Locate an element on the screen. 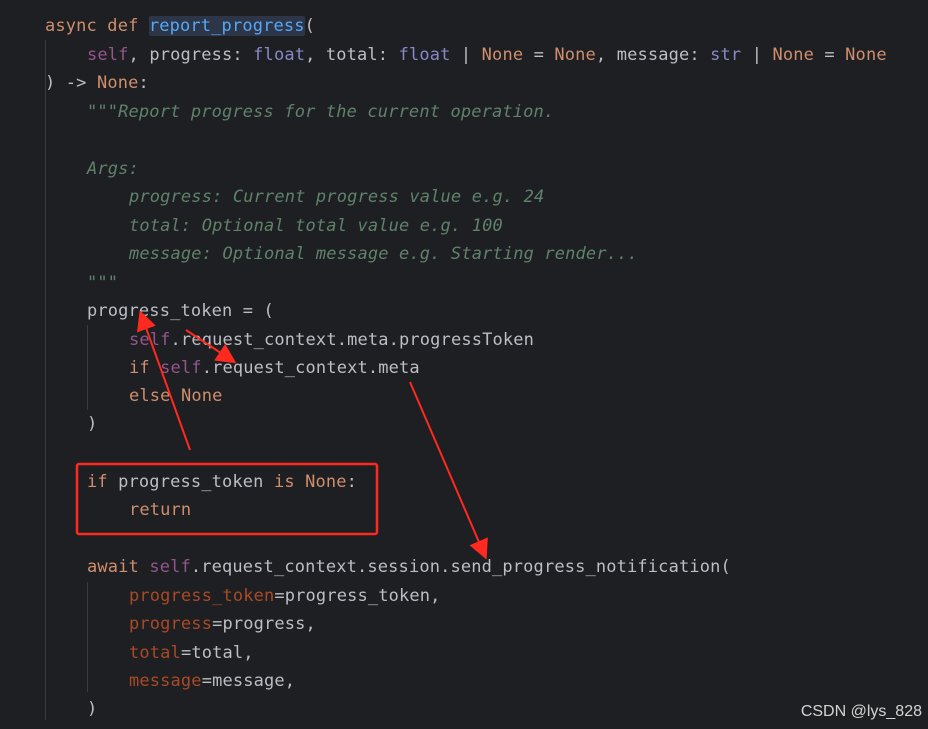 This screenshot has width=928, height=729. watermark: CSDN @lys_828 is located at coordinates (861, 711).